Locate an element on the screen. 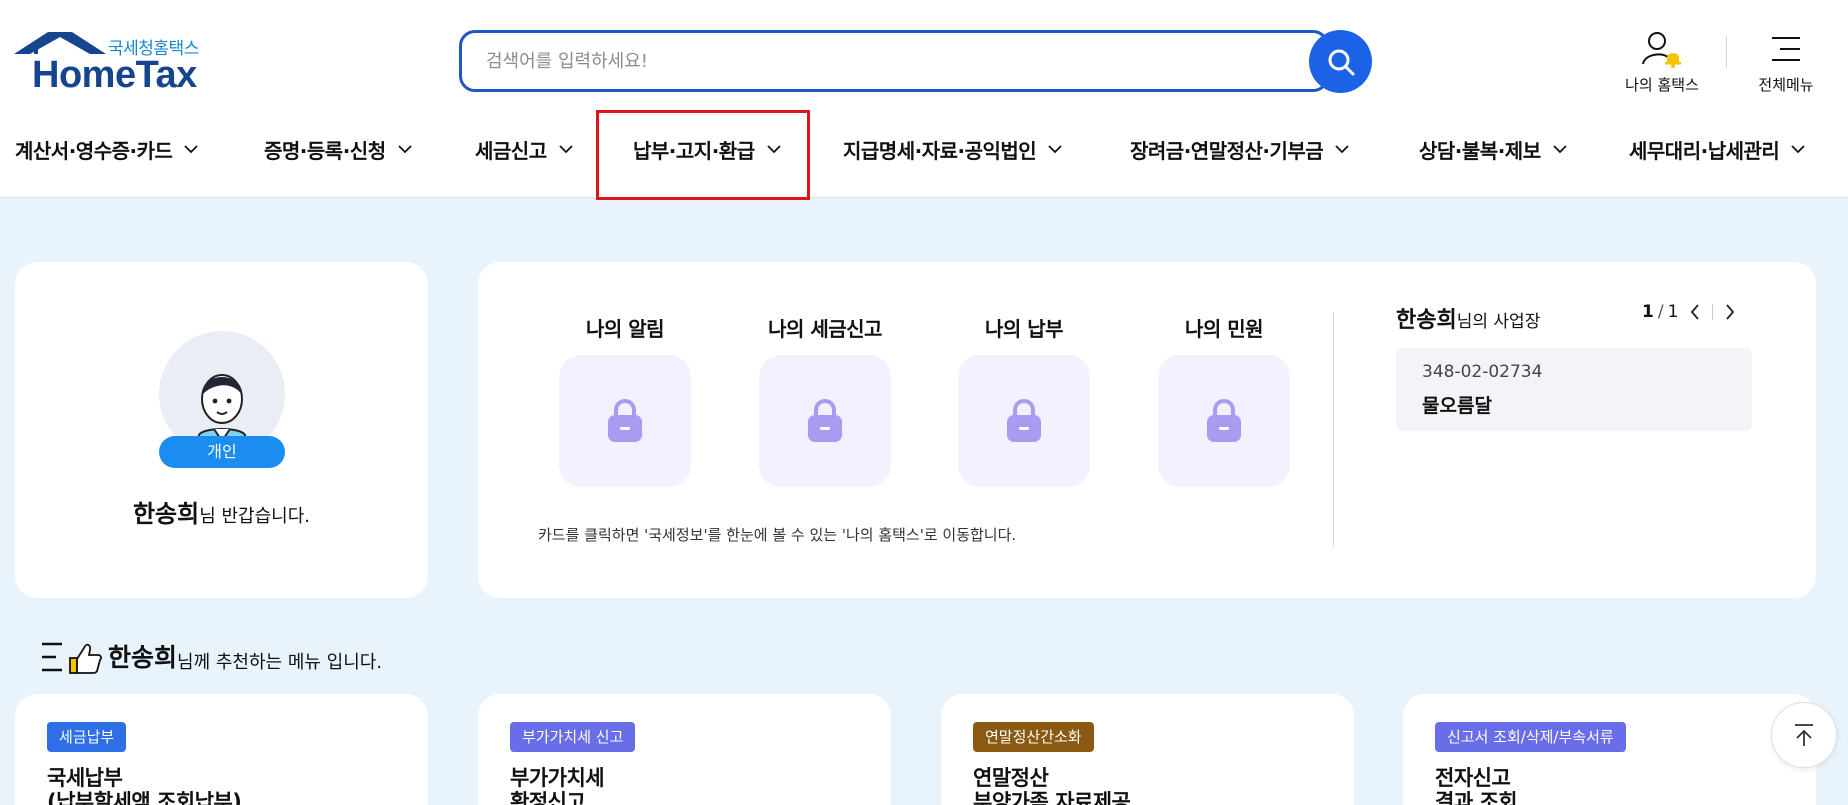  chevron-left-icon is located at coordinates (1695, 312).